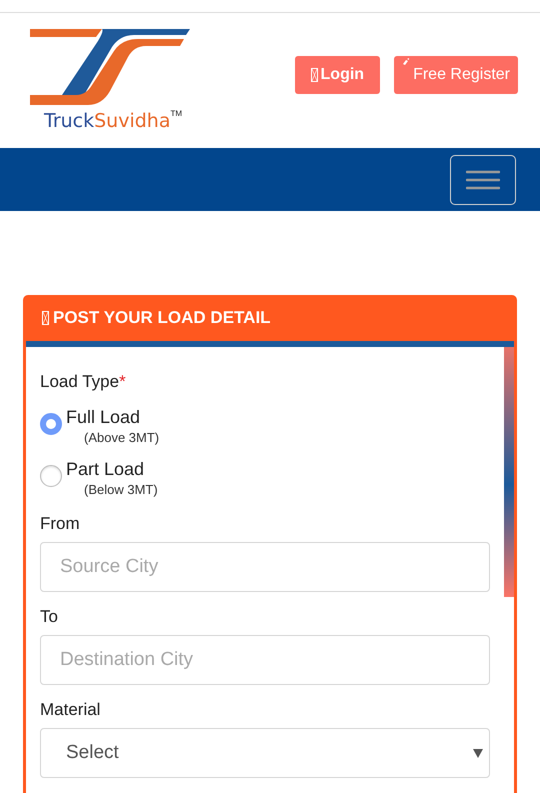 The height and width of the screenshot is (793, 540). Describe the element at coordinates (337, 75) in the screenshot. I see `login-button: Login` at that location.